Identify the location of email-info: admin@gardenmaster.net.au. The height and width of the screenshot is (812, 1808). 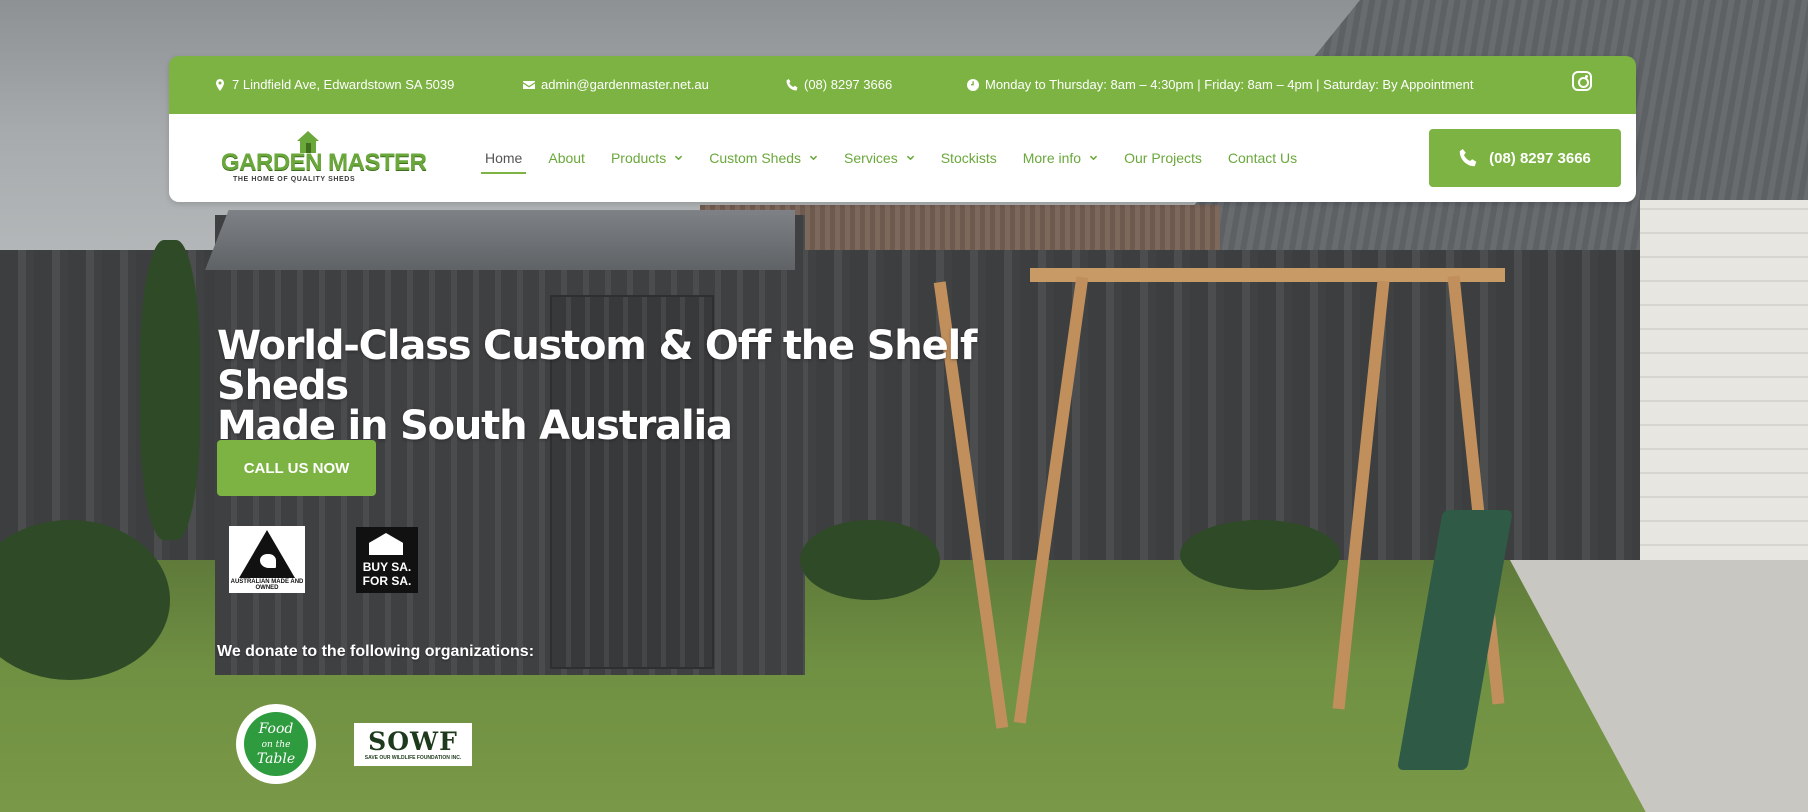
(616, 84).